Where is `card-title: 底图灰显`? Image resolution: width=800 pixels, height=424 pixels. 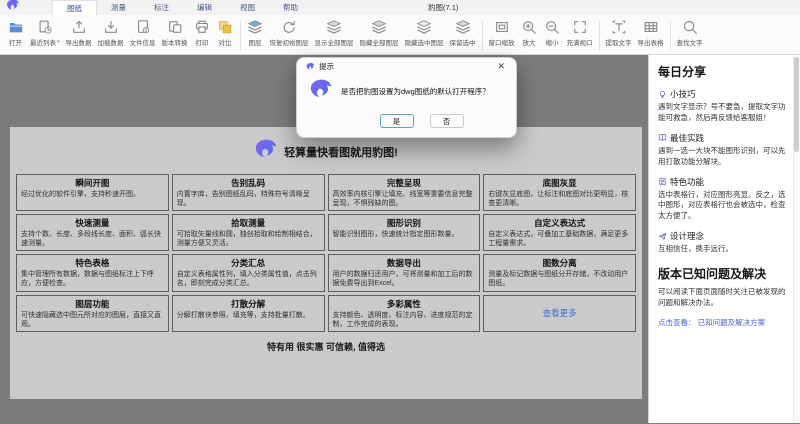
card-title: 底图灰显 is located at coordinates (559, 183).